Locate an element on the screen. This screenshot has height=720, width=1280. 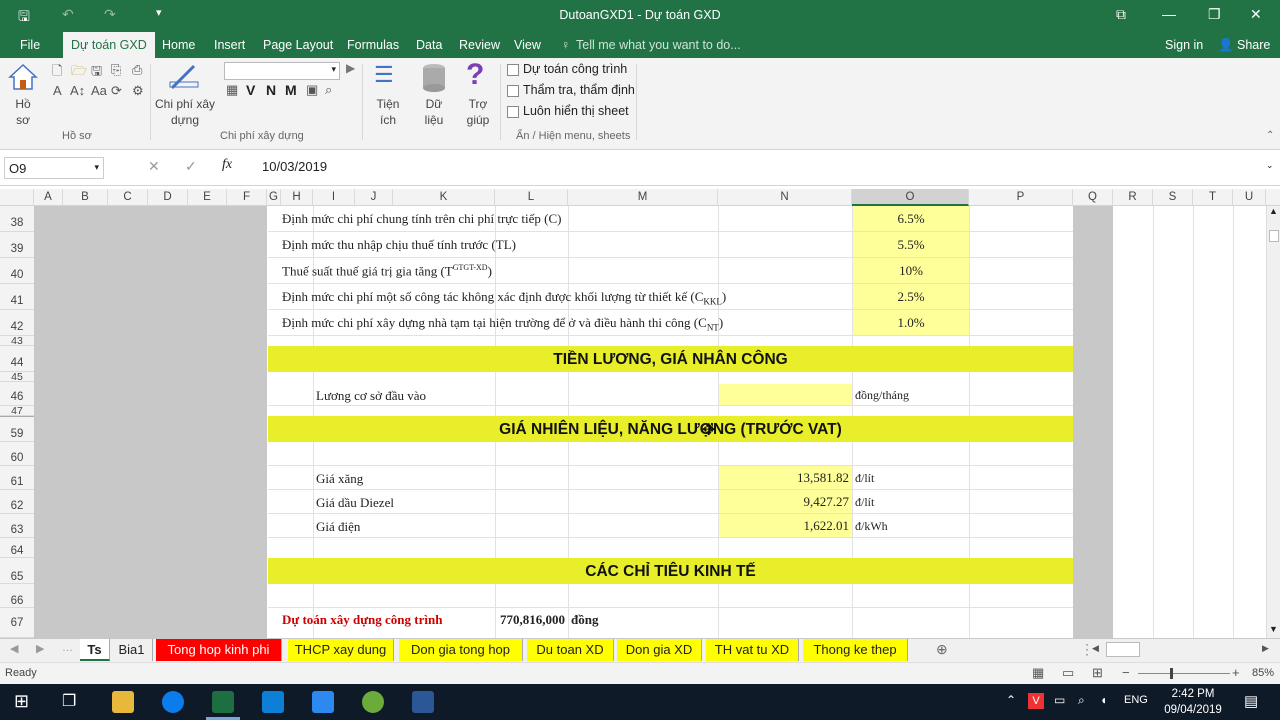
cell-o62: đ/lít is located at coordinates (864, 502).